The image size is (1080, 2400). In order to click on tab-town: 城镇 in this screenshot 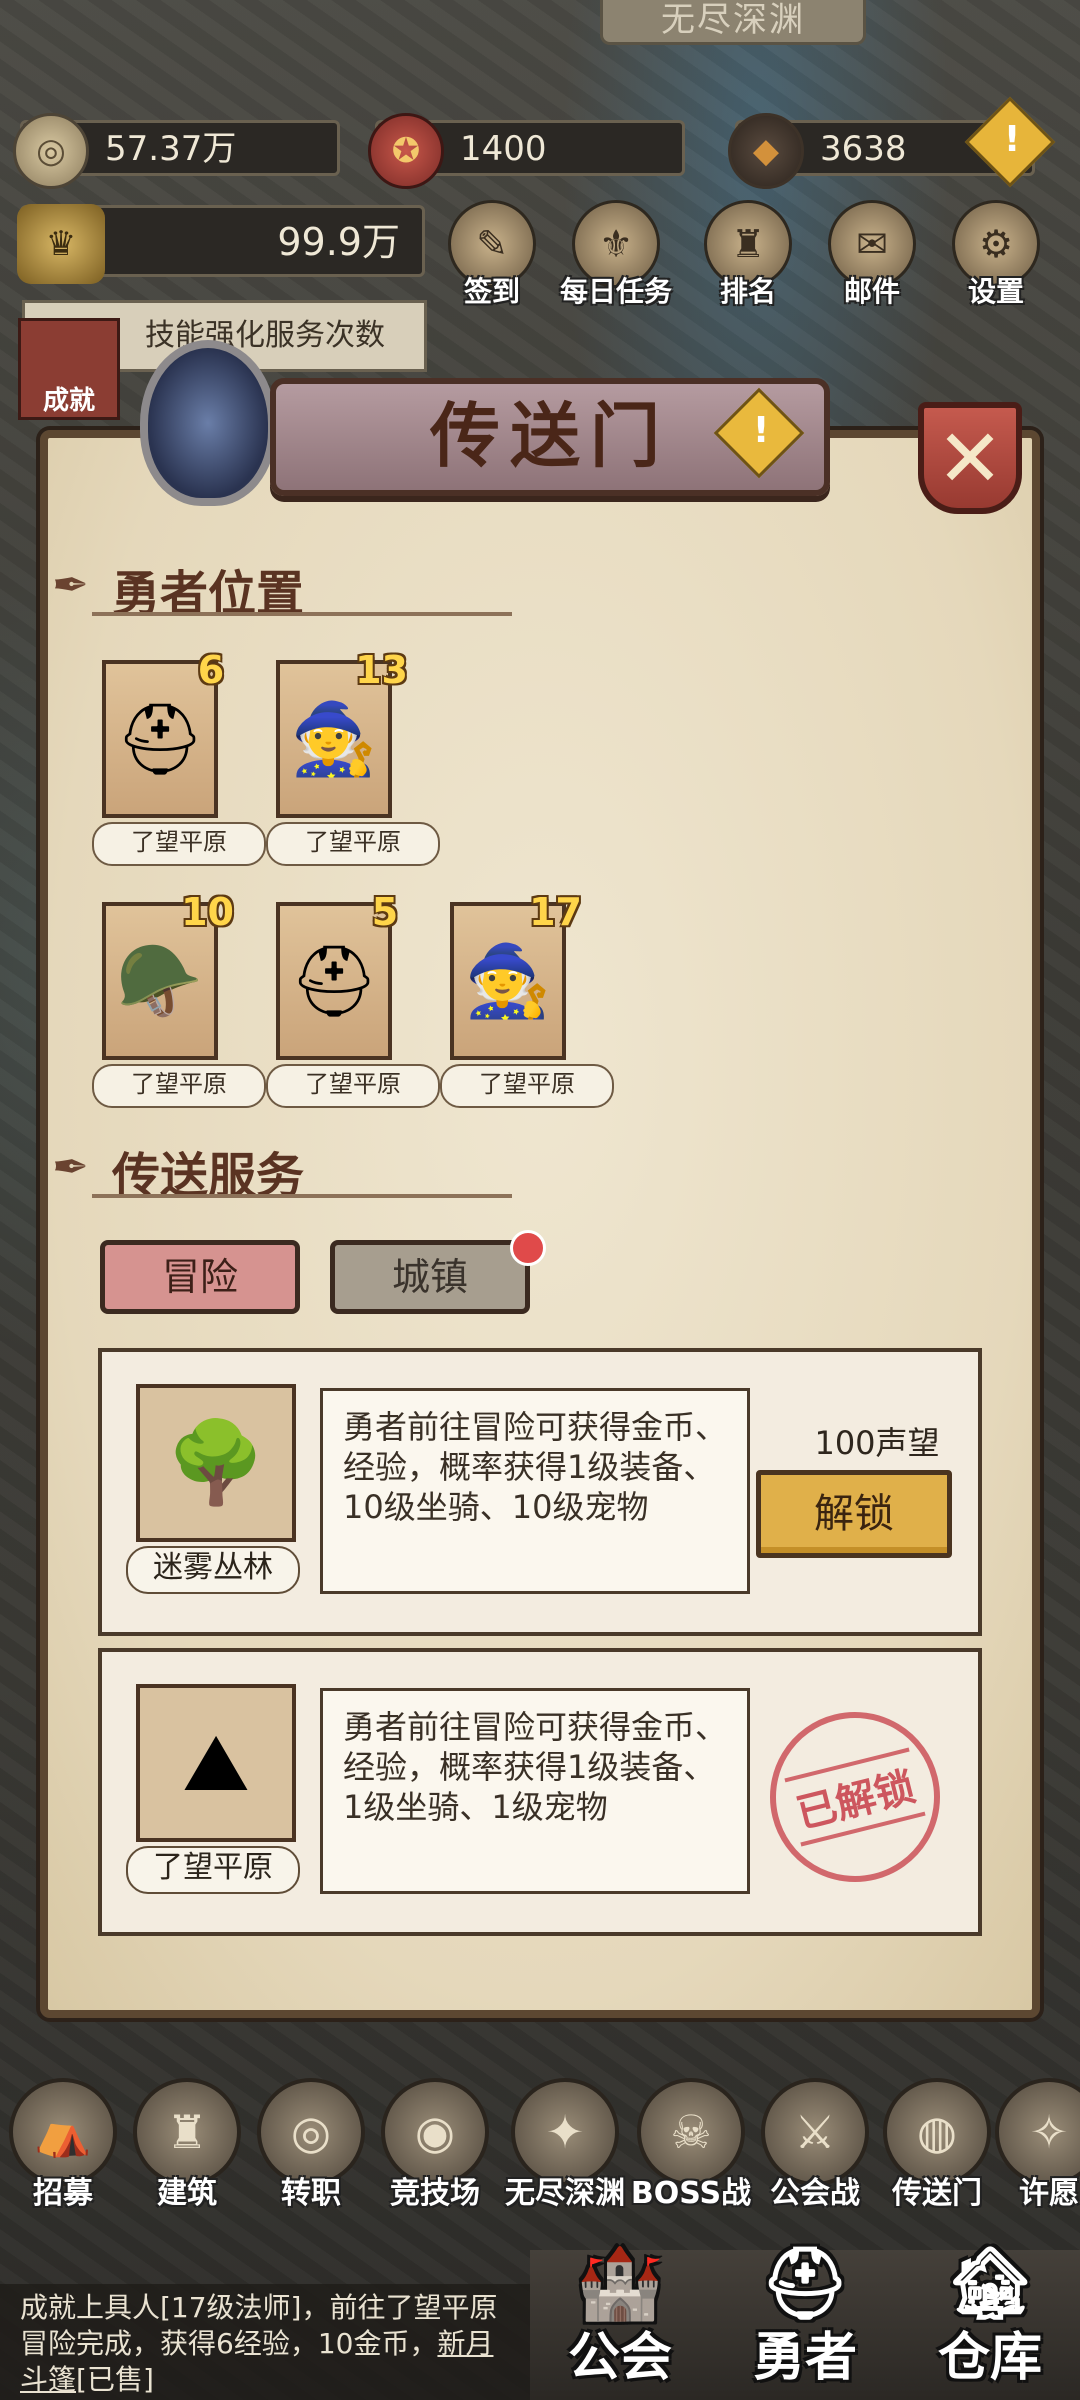, I will do `click(430, 1277)`.